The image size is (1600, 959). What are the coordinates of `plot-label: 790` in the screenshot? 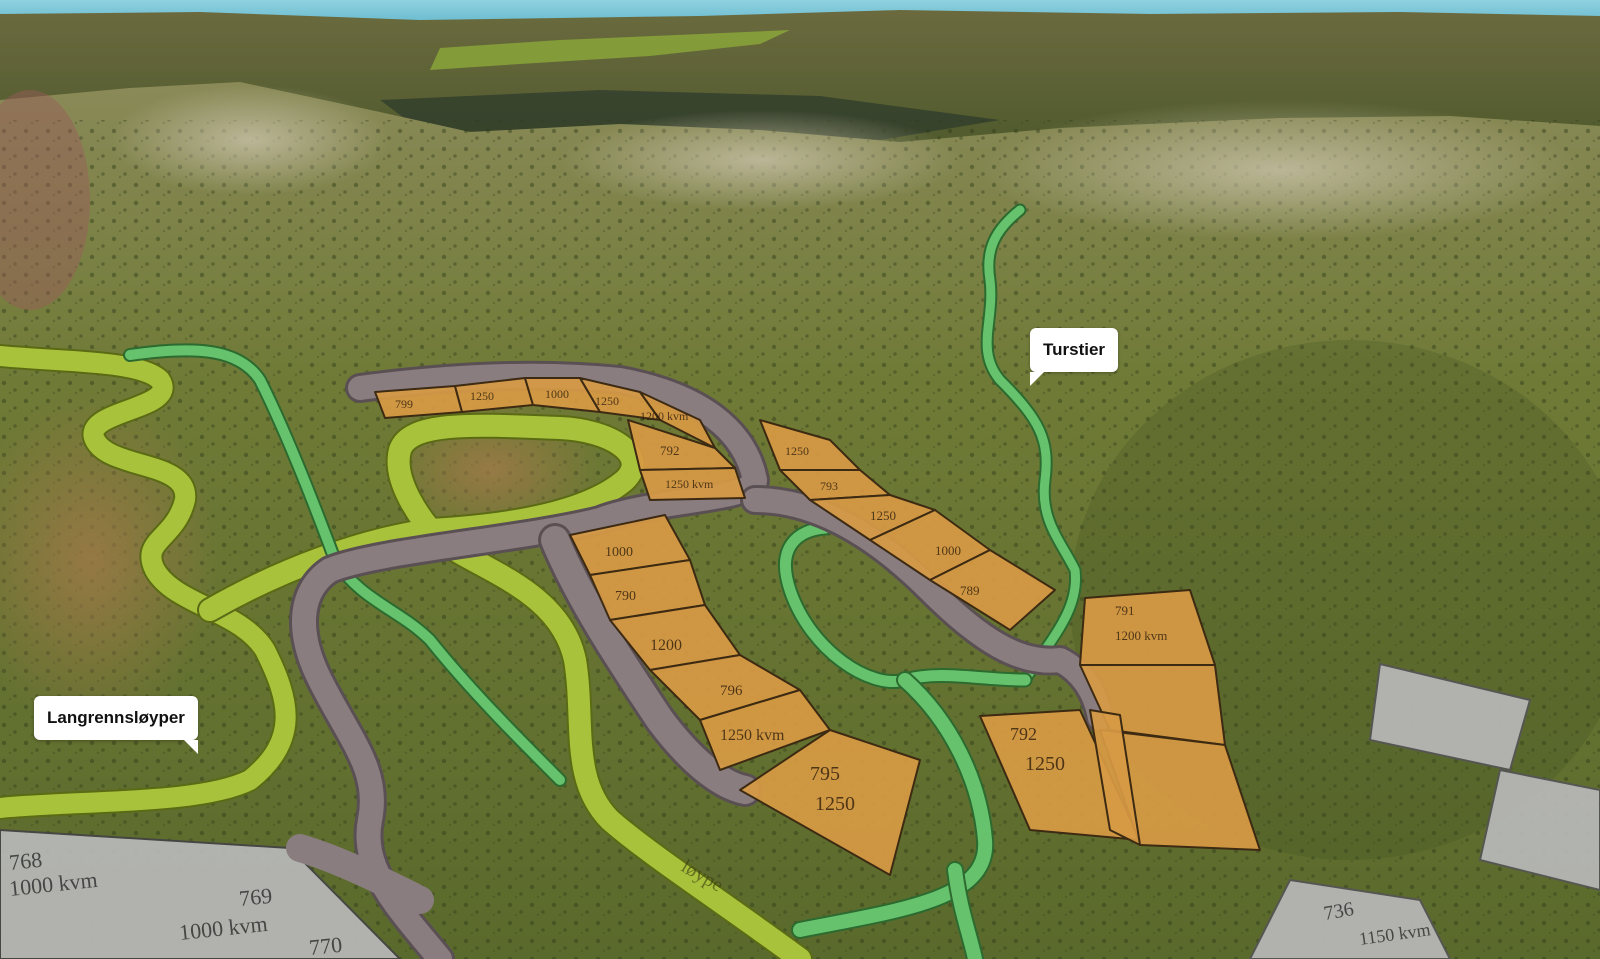 It's located at (625, 596).